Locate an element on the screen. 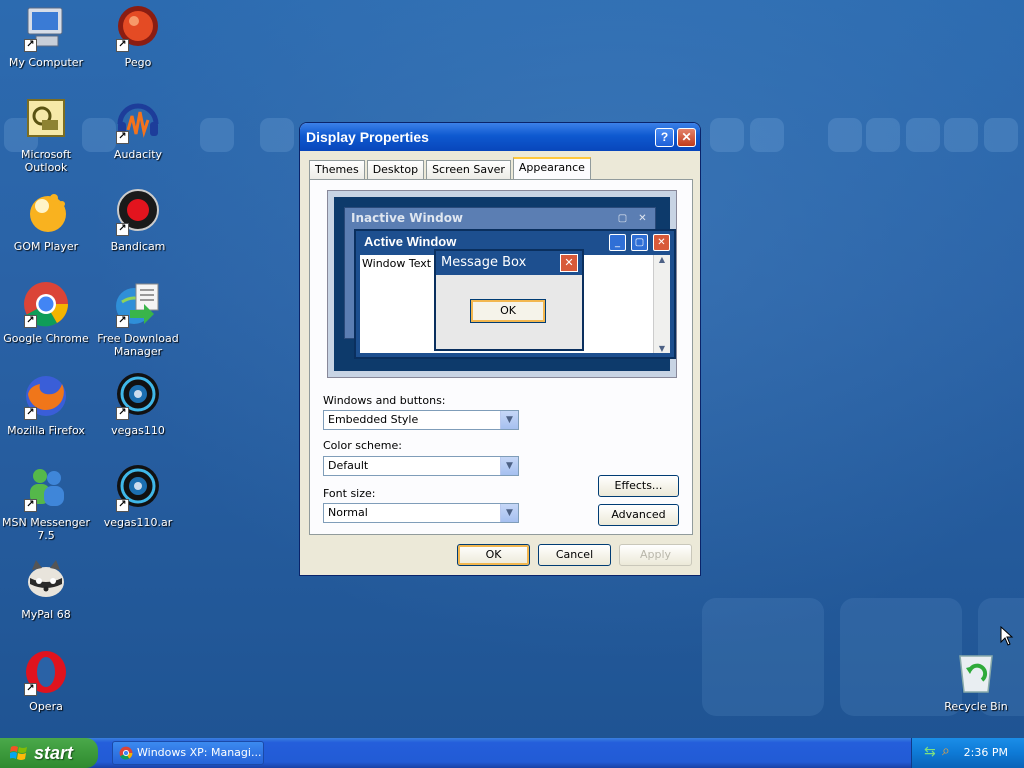 This screenshot has height=768, width=1024. window-text-sample: Window Text is located at coordinates (397, 263).